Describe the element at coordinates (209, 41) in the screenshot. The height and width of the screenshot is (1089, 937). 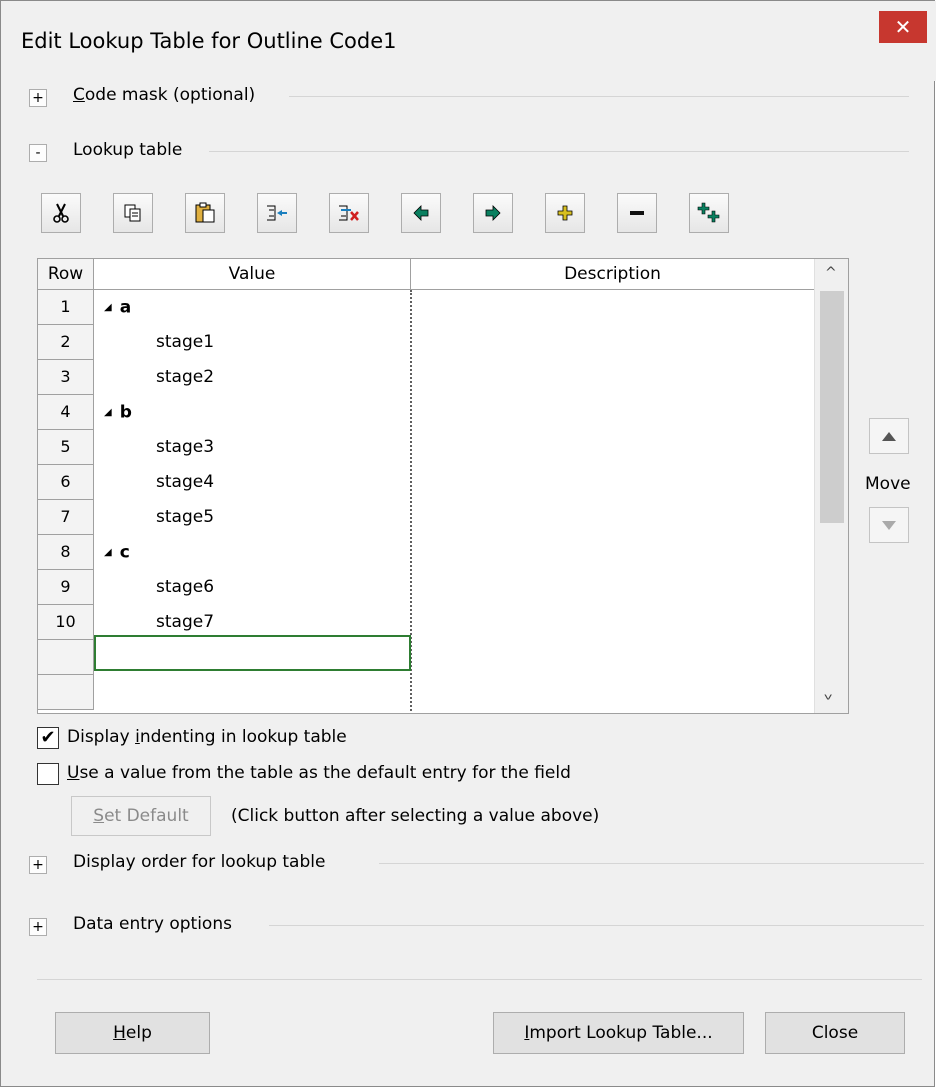
I see `window-title: Edit Lookup Table for Outline Code1` at that location.